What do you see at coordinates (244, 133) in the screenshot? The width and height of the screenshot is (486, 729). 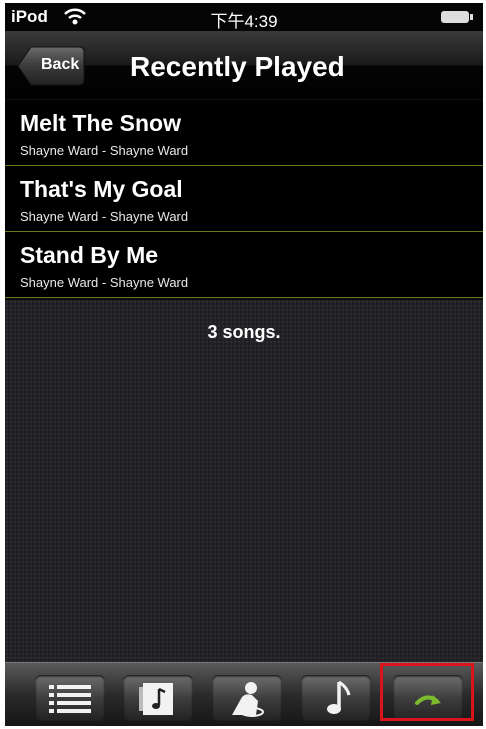 I see `list-item: Melt The Snow Shayne Ward - Shayne Ward` at bounding box center [244, 133].